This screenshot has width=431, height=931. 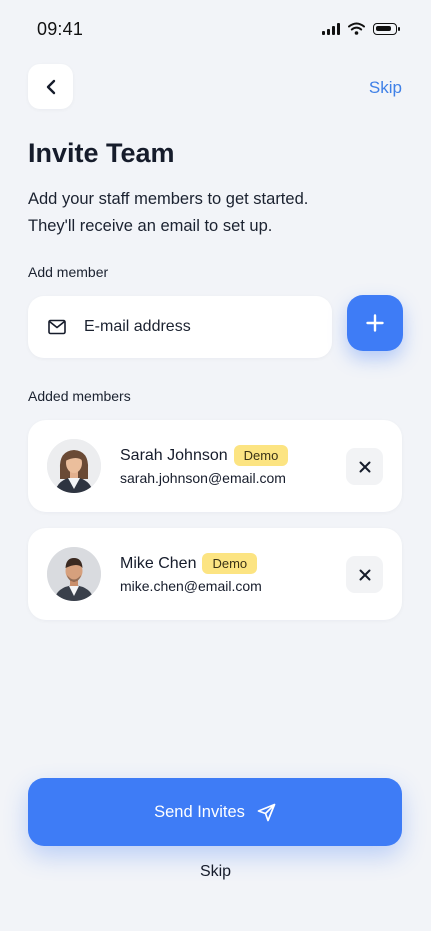 I want to click on back-chevron-icon, so click(x=51, y=87).